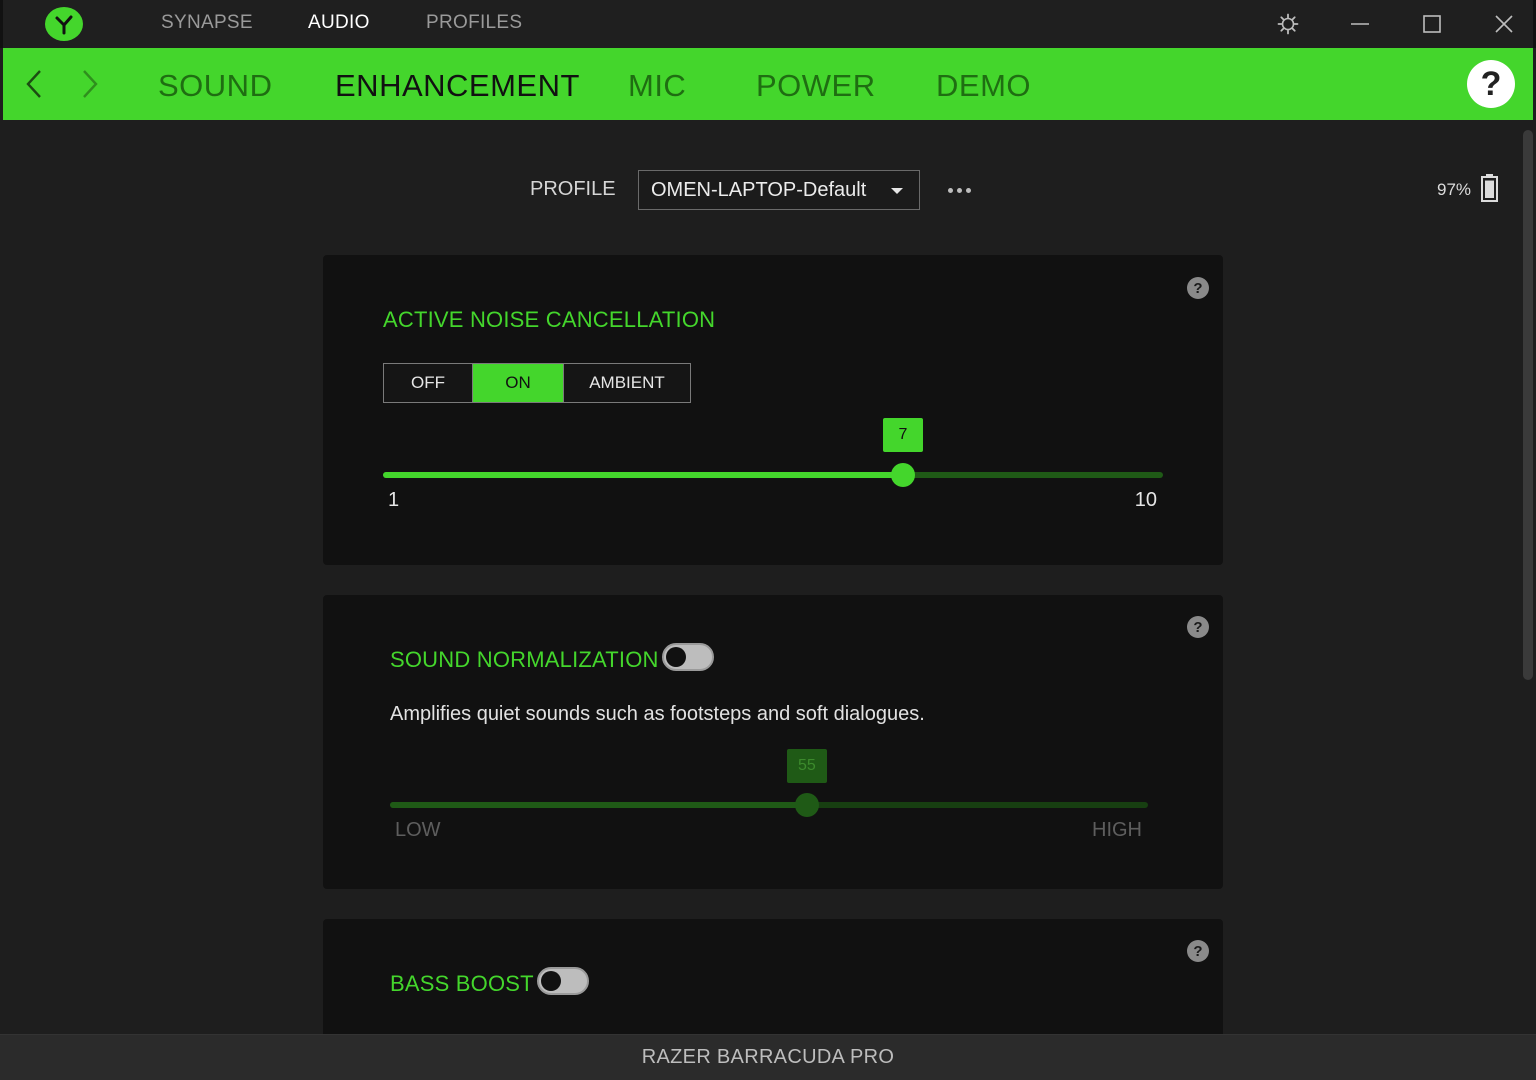  What do you see at coordinates (1489, 188) in the screenshot?
I see `battery-icon` at bounding box center [1489, 188].